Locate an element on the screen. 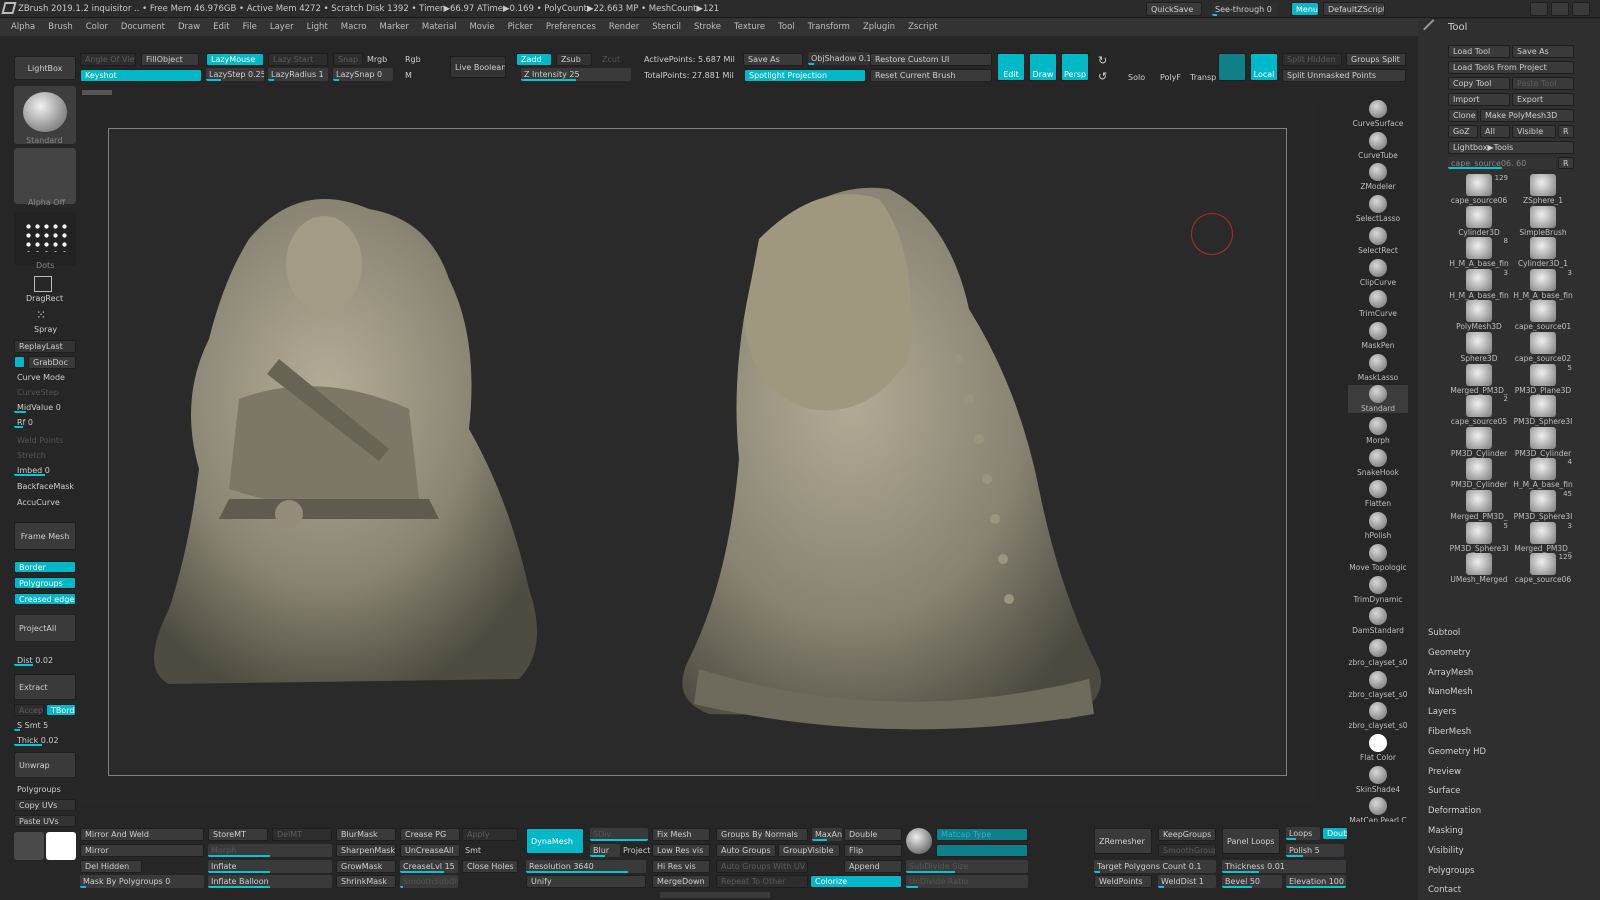 Image resolution: width=1600 pixels, height=900 pixels. border-toggle: Border is located at coordinates (45, 567).